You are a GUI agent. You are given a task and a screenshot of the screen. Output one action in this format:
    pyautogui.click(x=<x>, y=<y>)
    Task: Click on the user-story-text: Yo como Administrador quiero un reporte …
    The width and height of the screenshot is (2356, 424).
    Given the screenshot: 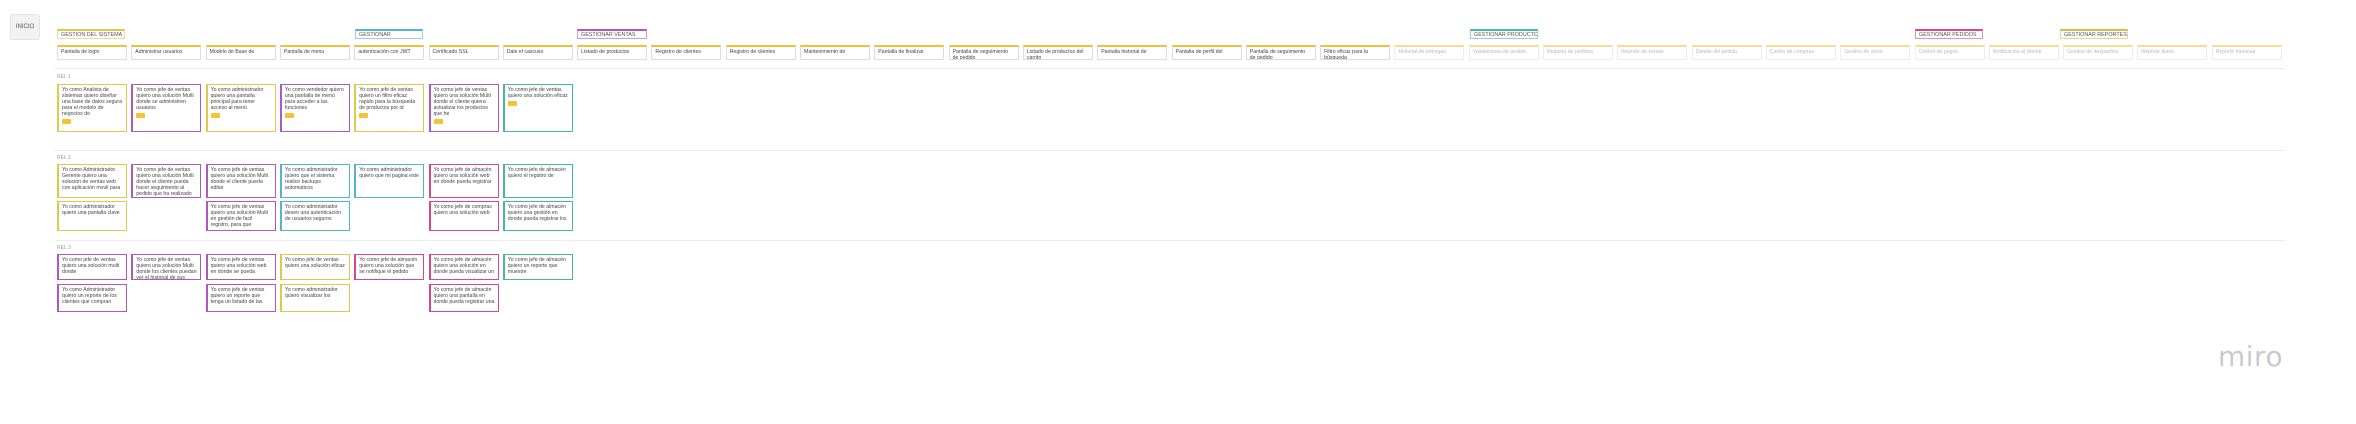 What is the action you would take?
    pyautogui.click(x=89, y=296)
    